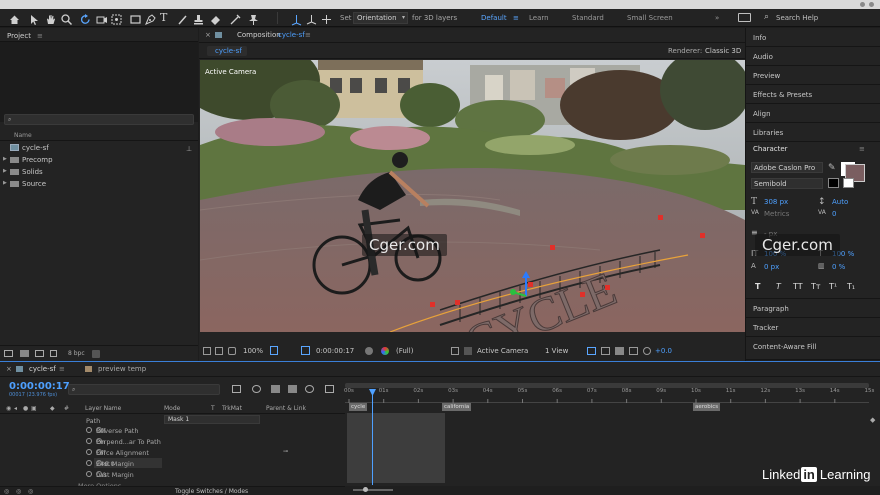 The height and width of the screenshot is (495, 880). What do you see at coordinates (6, 491) in the screenshot?
I see `layer-switches-icon: ◎` at bounding box center [6, 491].